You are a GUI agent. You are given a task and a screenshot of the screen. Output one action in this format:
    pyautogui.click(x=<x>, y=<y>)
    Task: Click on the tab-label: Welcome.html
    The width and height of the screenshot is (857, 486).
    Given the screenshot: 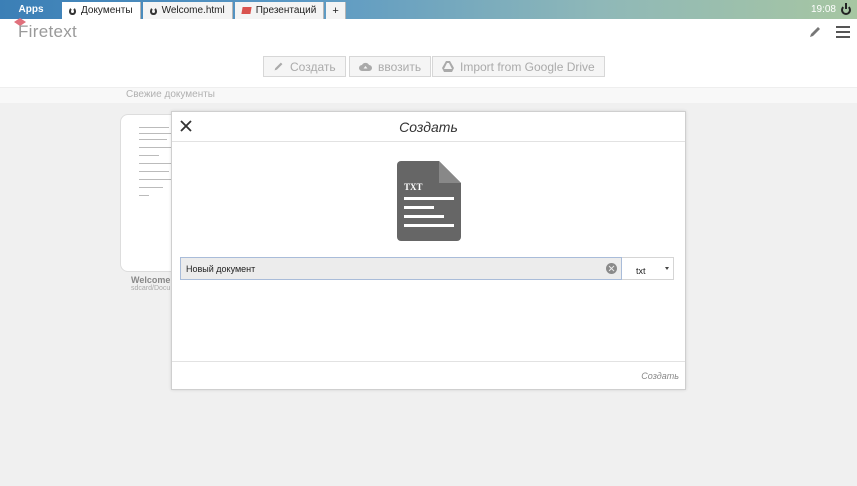 What is the action you would take?
    pyautogui.click(x=193, y=10)
    